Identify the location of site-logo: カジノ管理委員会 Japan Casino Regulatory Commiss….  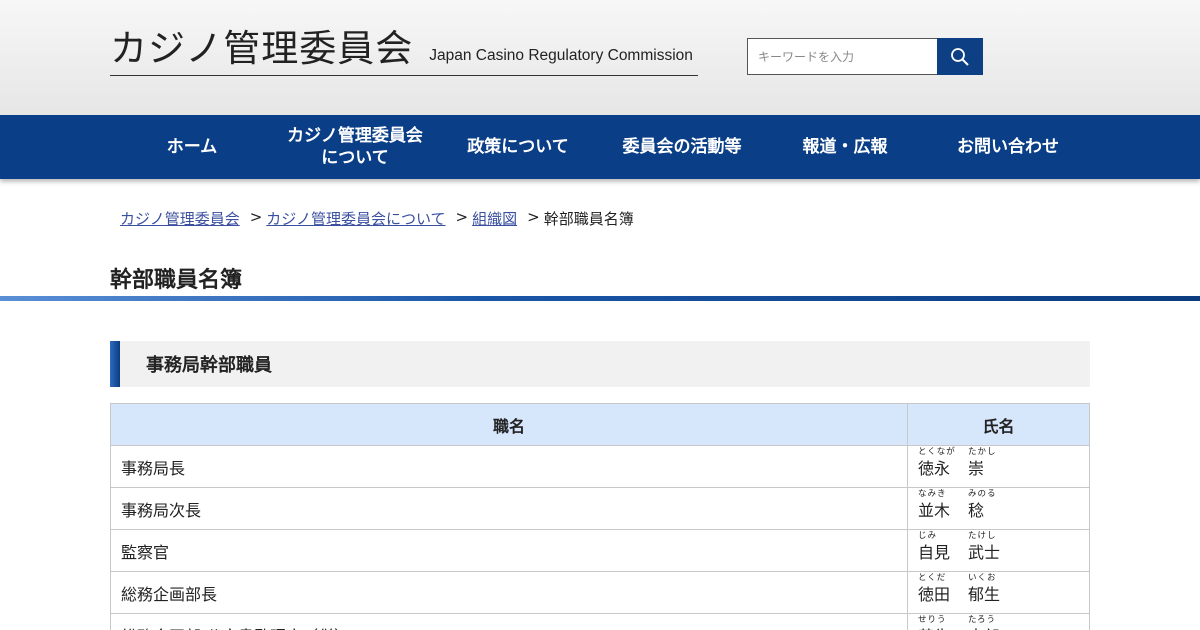
(404, 50).